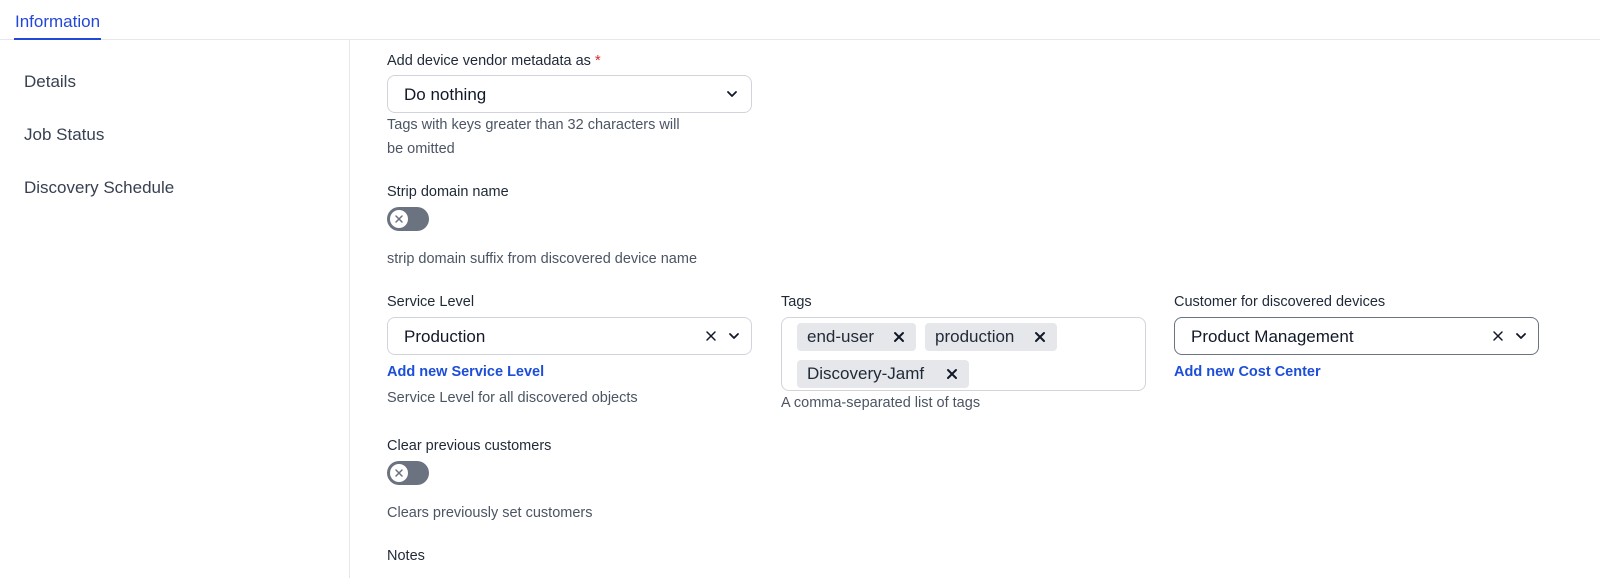 This screenshot has height=578, width=1600. What do you see at coordinates (490, 513) in the screenshot?
I see `clear-customers-help: Clears previously set customers` at bounding box center [490, 513].